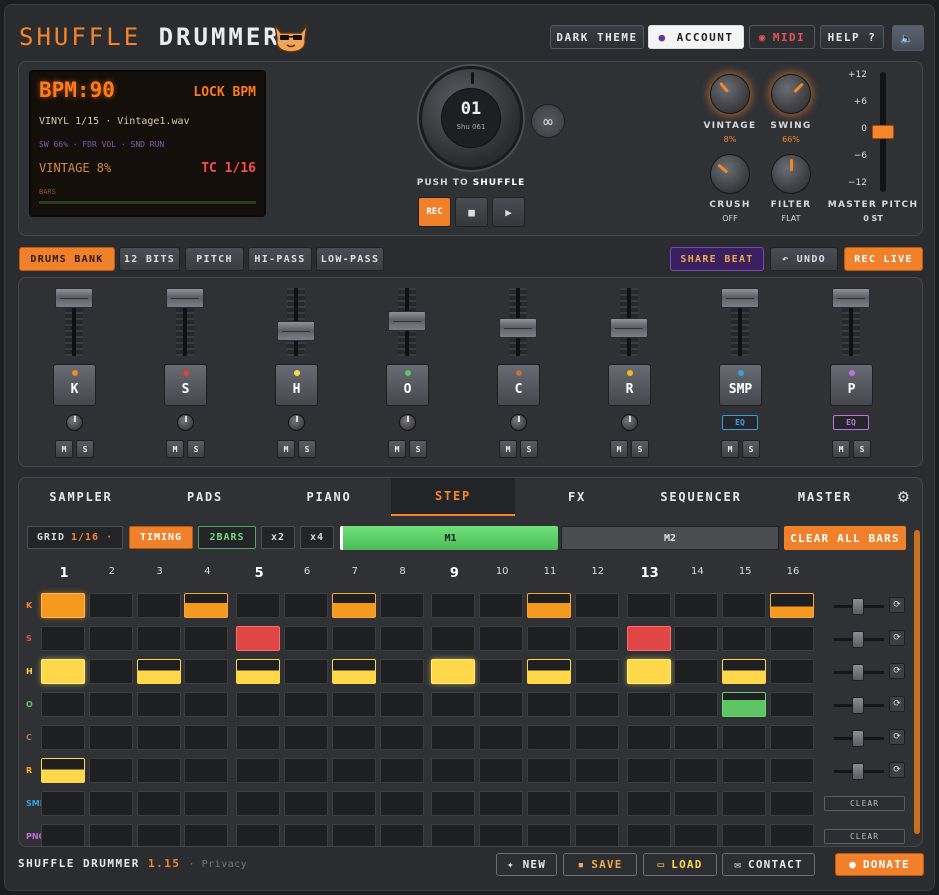  I want to click on gear-icon: ⚙, so click(907, 497).